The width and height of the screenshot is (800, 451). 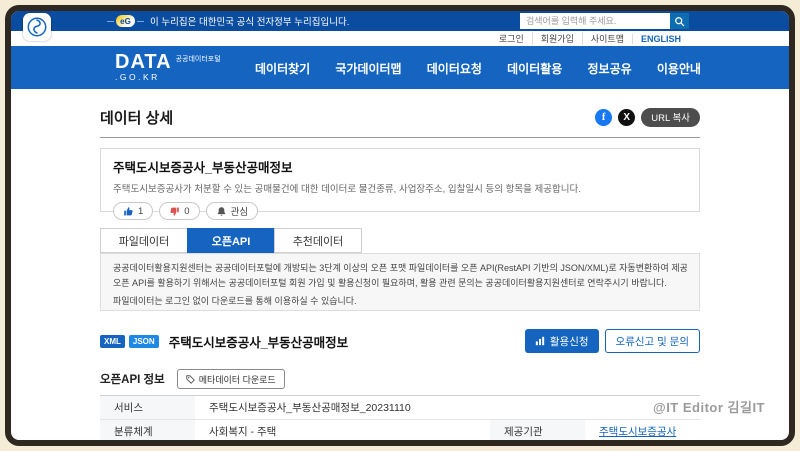 What do you see at coordinates (147, 430) in the screenshot?
I see `category-label-cell: 분류체계` at bounding box center [147, 430].